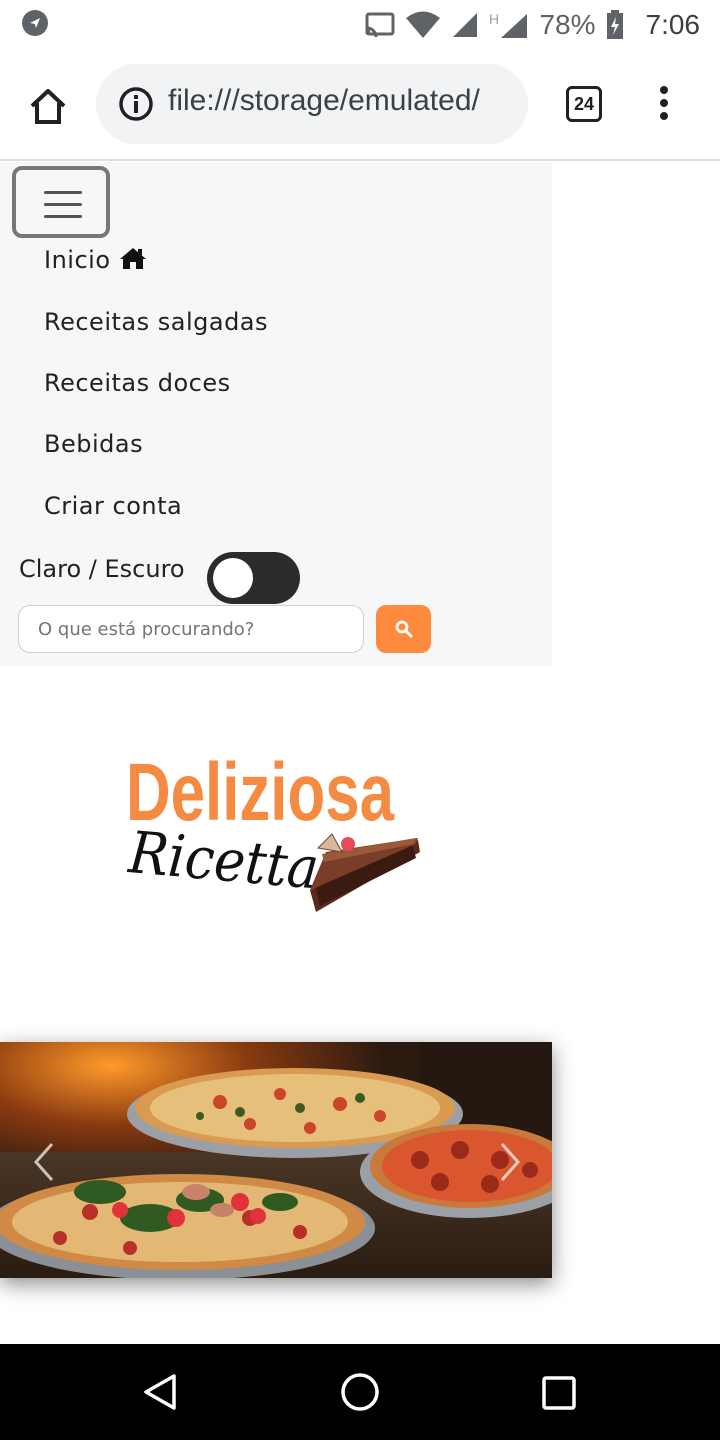 The width and height of the screenshot is (720, 1440). I want to click on nav-item-criar-conta: Criar conta, so click(113, 506).